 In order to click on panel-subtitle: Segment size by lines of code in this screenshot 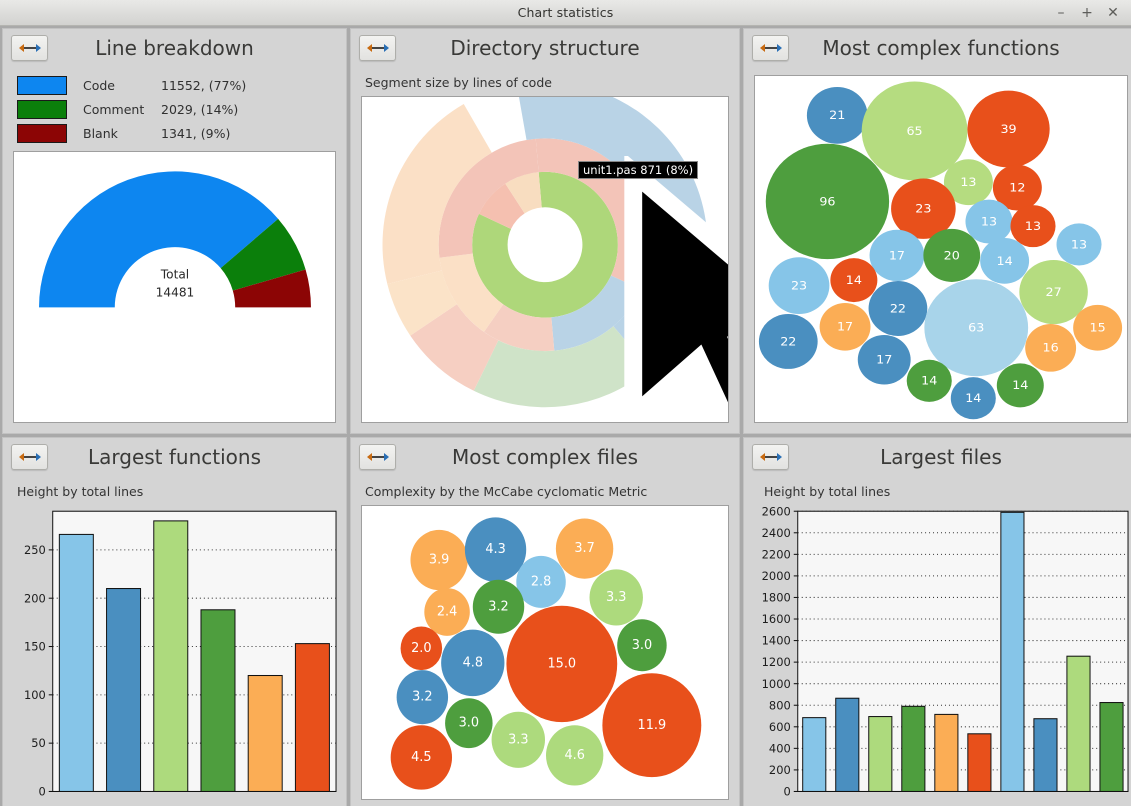, I will do `click(458, 82)`.